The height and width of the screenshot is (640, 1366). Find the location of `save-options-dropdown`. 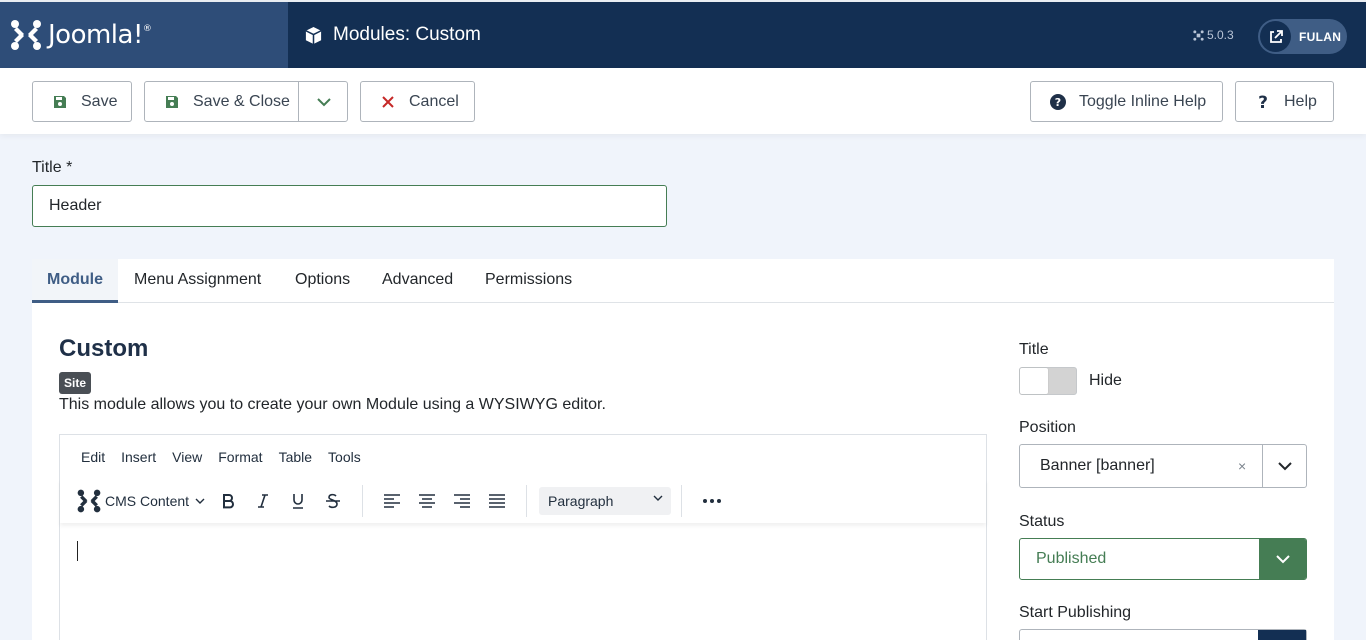

save-options-dropdown is located at coordinates (323, 101).